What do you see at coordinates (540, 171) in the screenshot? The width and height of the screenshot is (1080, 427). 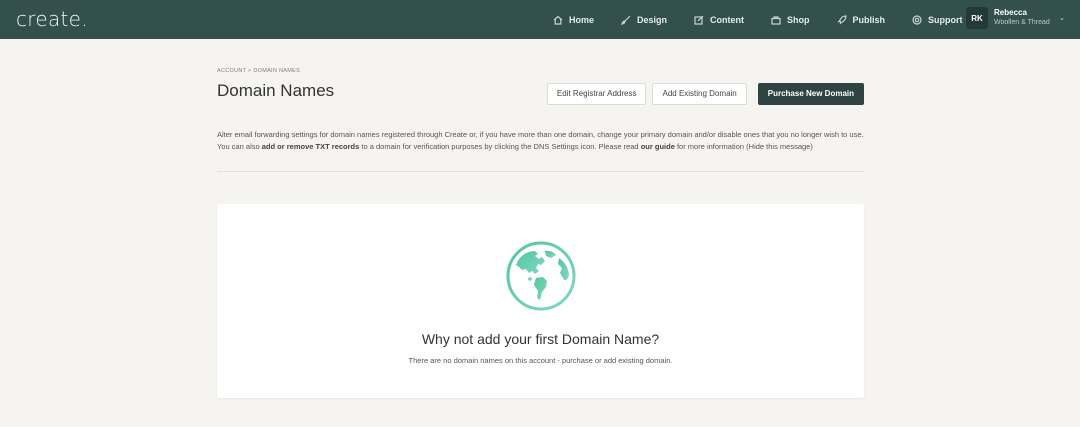 I see `divider` at bounding box center [540, 171].